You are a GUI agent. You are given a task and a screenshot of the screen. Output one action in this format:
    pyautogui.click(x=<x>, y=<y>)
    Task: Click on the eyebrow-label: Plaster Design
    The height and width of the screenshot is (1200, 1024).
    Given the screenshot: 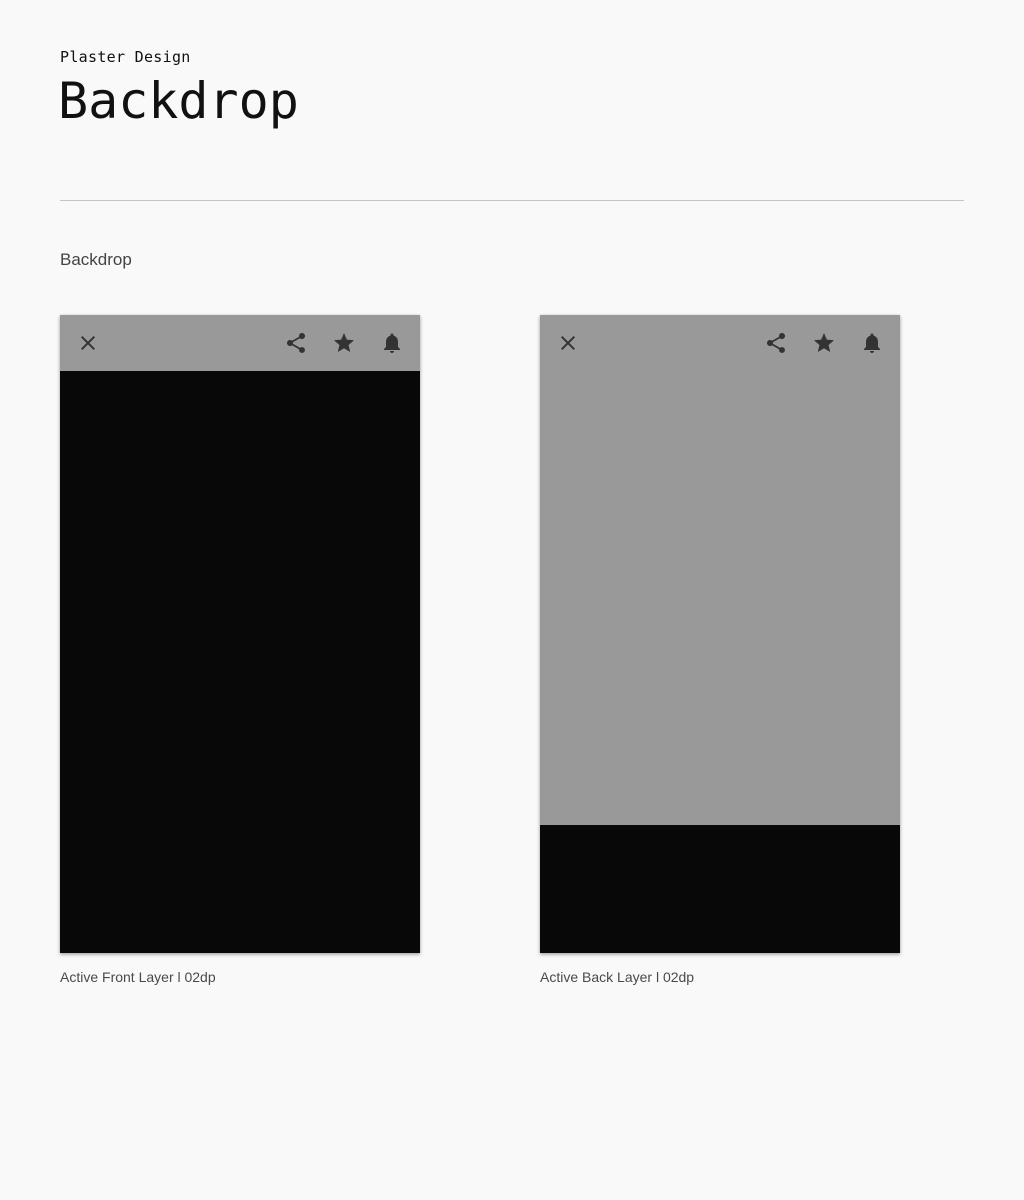 What is the action you would take?
    pyautogui.click(x=125, y=57)
    